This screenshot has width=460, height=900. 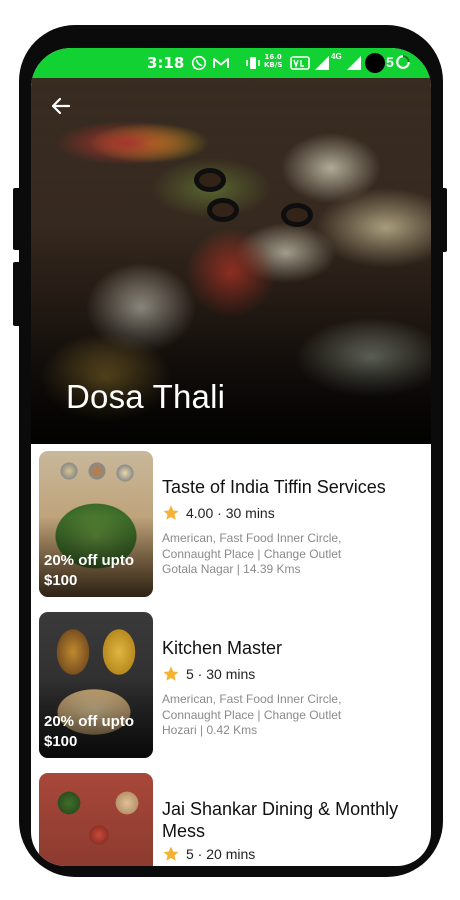 I want to click on whatsapp-icon, so click(x=199, y=63).